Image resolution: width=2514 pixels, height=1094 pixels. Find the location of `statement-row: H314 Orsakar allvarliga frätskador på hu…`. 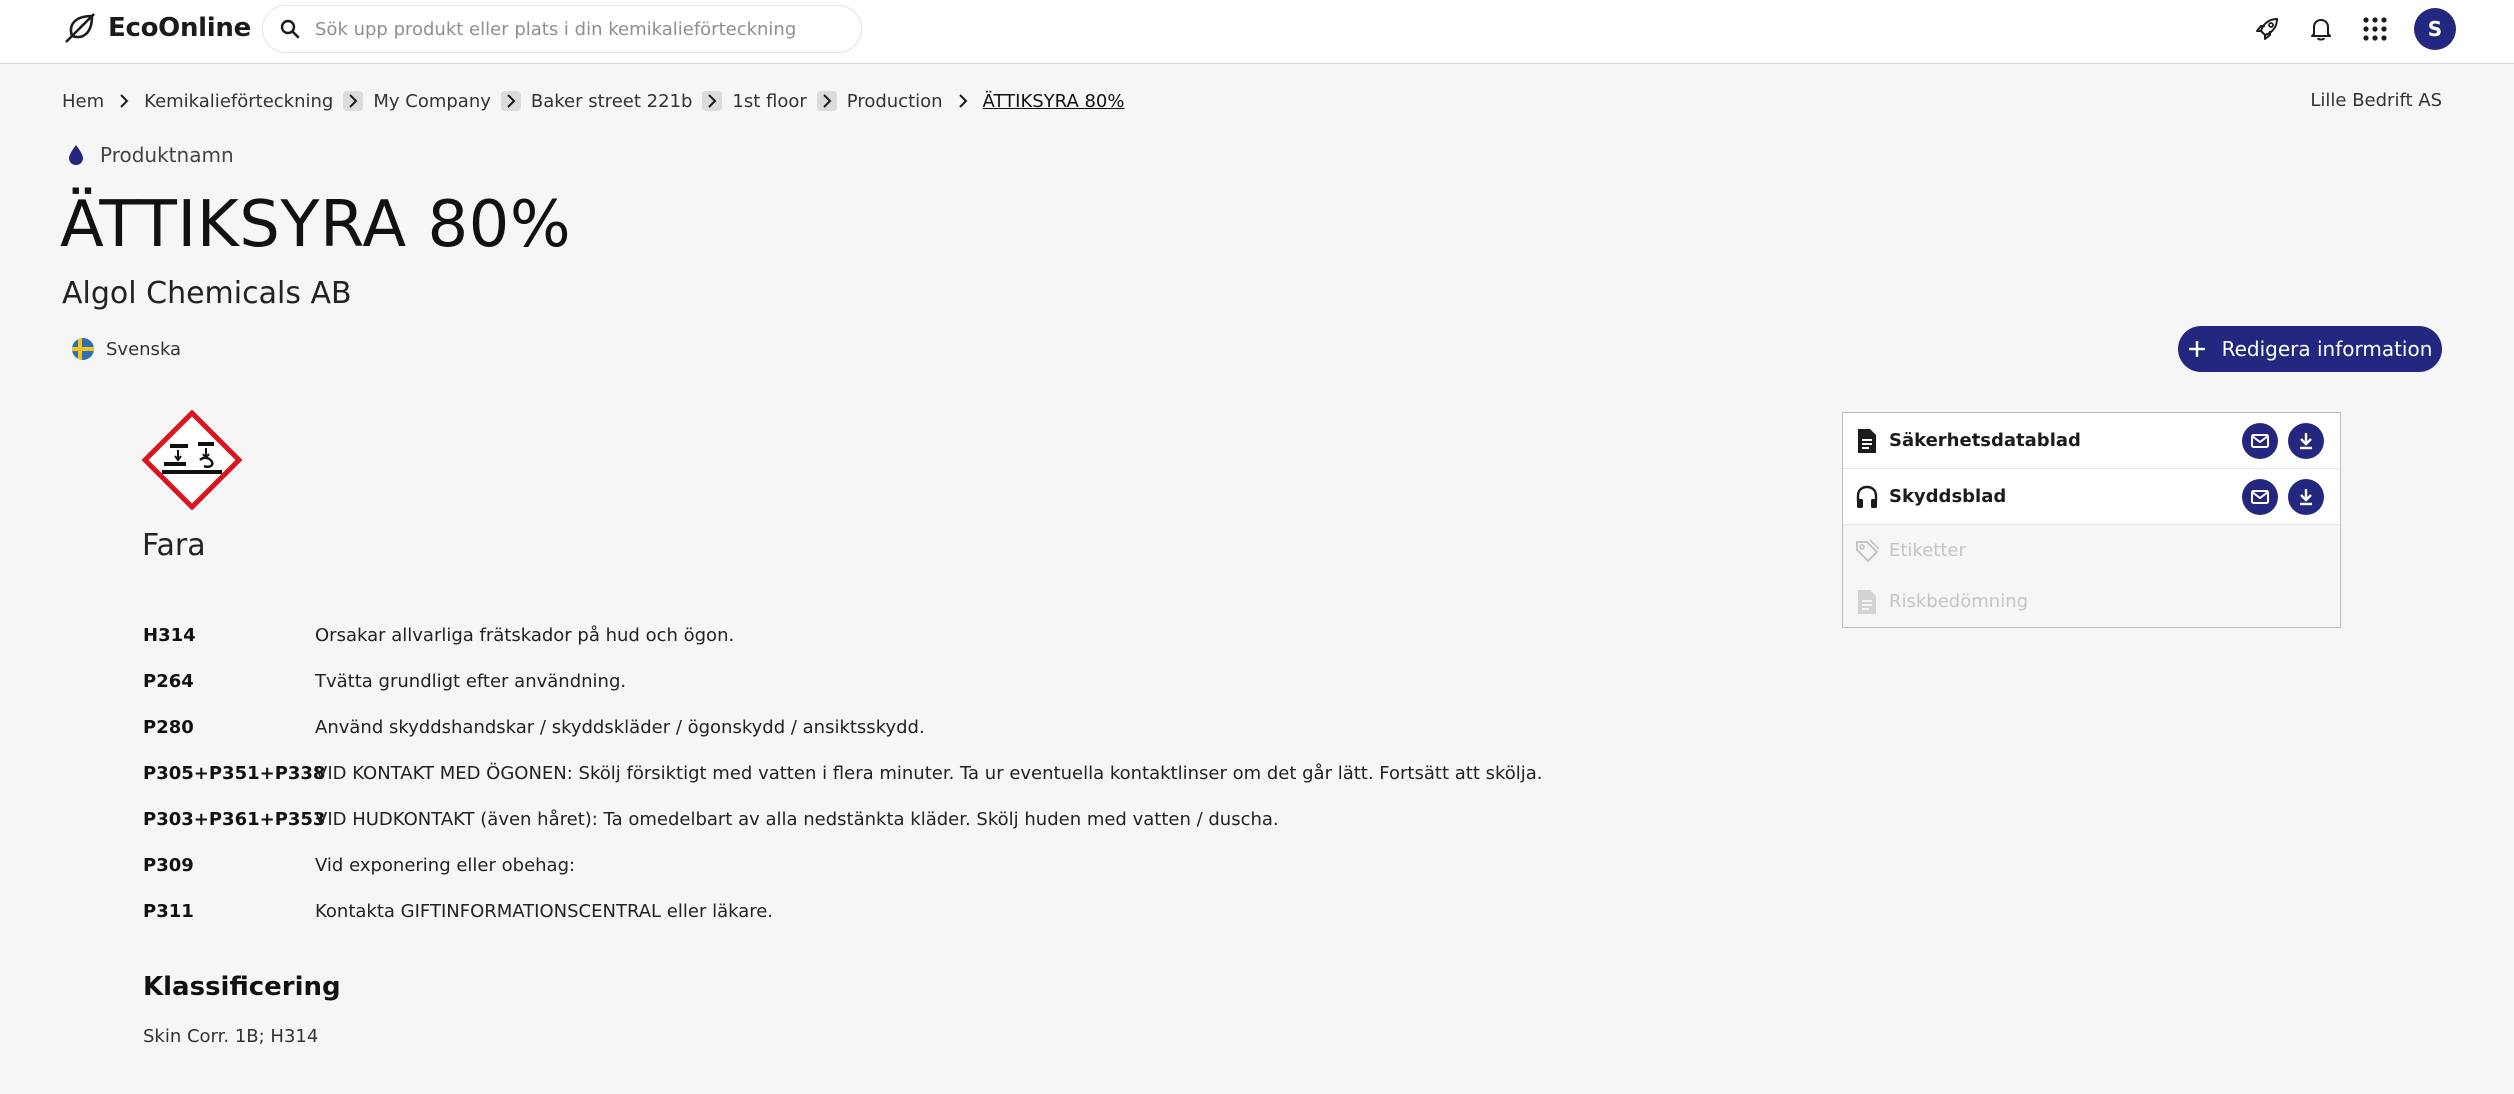

statement-row: H314 Orsakar allvarliga frätskador på hu… is located at coordinates (843, 635).